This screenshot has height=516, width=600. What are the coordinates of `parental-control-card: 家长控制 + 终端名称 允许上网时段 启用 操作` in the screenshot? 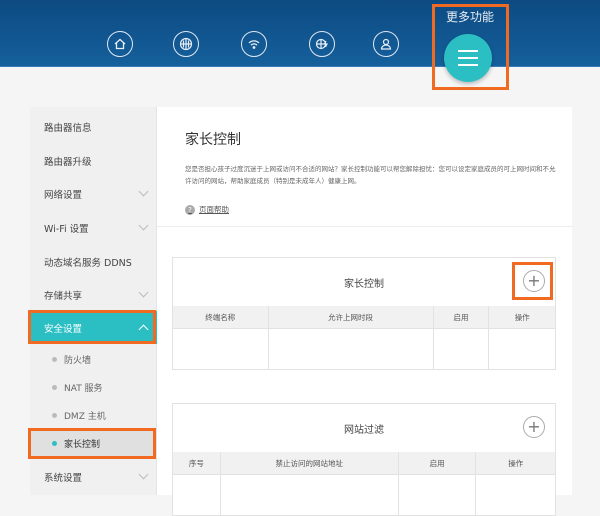 It's located at (364, 313).